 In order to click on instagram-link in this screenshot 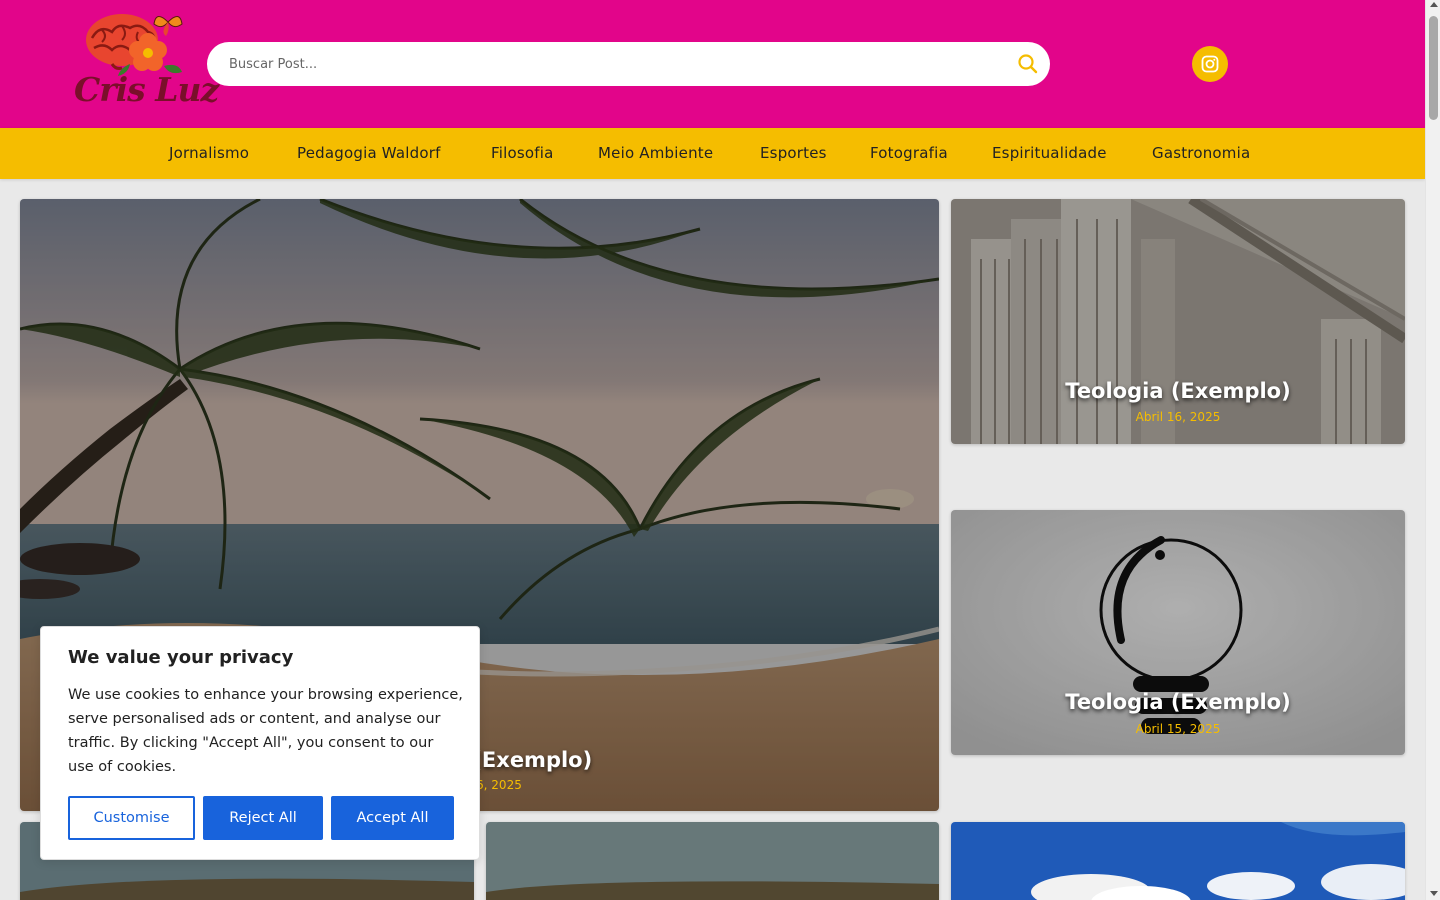, I will do `click(1210, 64)`.